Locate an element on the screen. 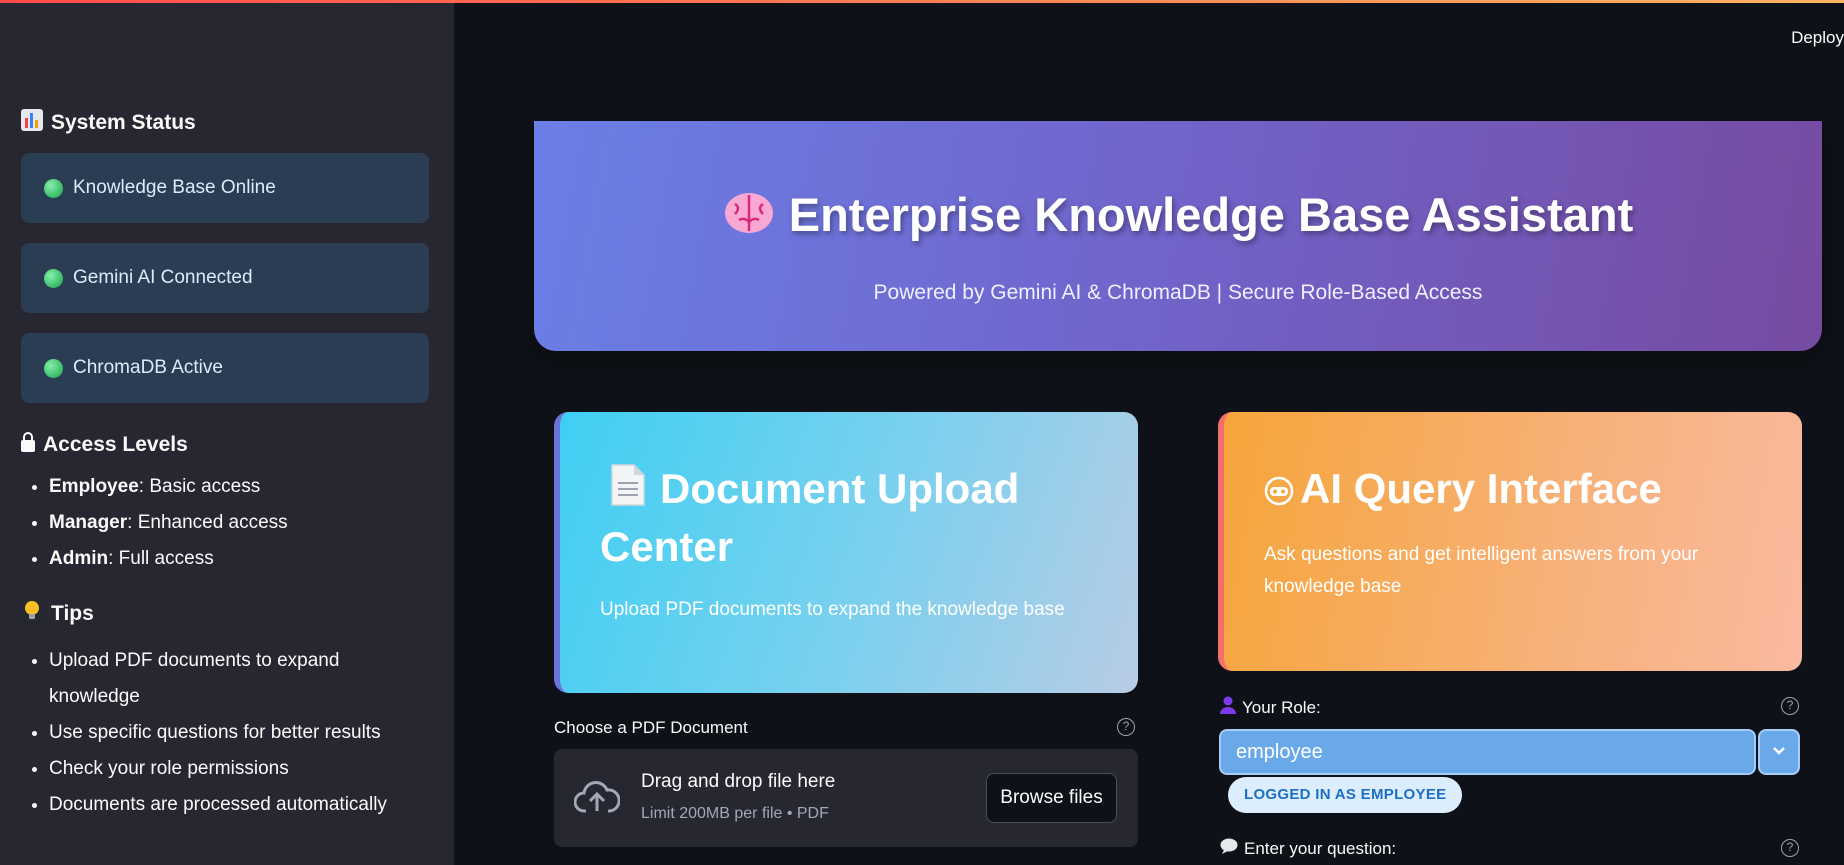  dropzone-title: Drag and drop file here is located at coordinates (738, 781).